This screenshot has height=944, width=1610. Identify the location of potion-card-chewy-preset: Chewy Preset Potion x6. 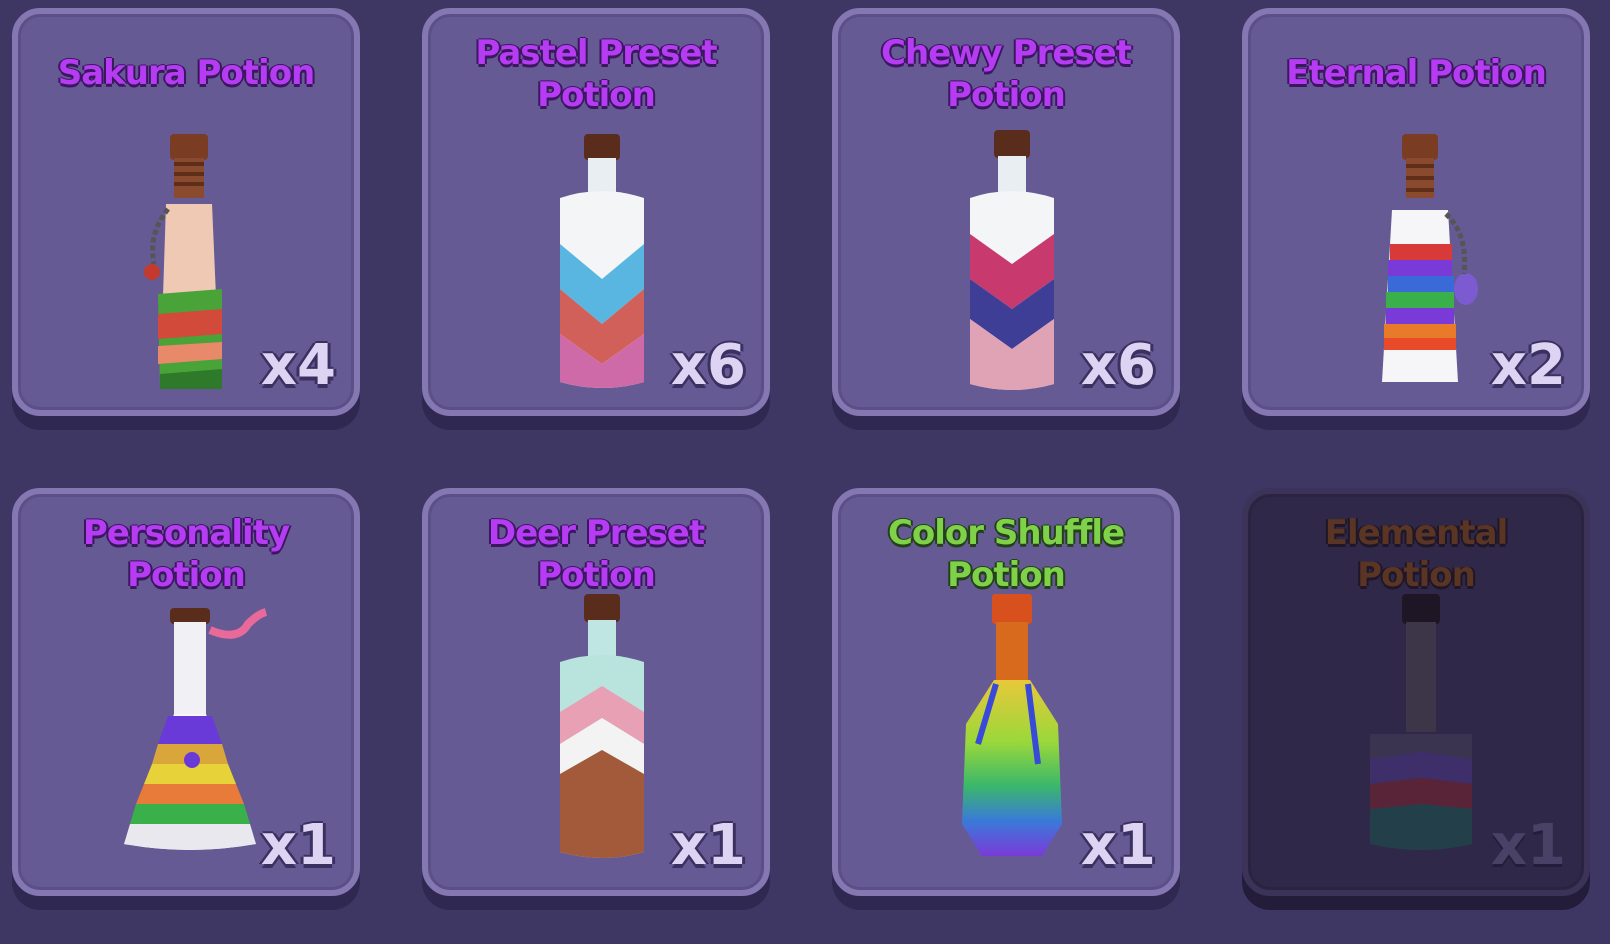
(1006, 212).